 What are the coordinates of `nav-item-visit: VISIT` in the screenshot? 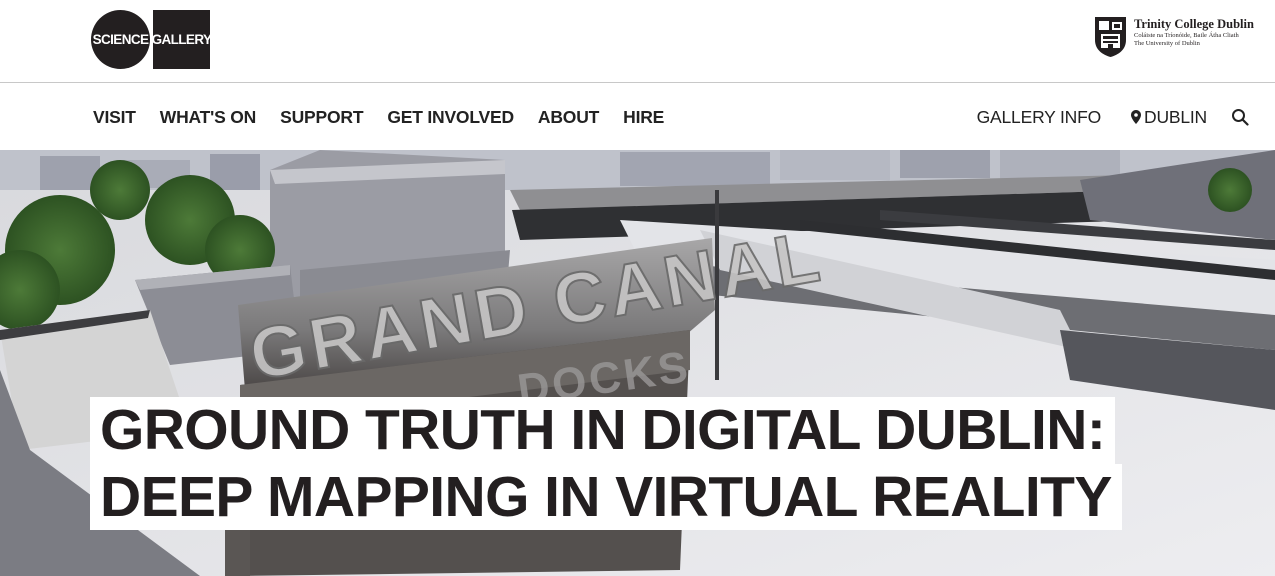 It's located at (114, 117).